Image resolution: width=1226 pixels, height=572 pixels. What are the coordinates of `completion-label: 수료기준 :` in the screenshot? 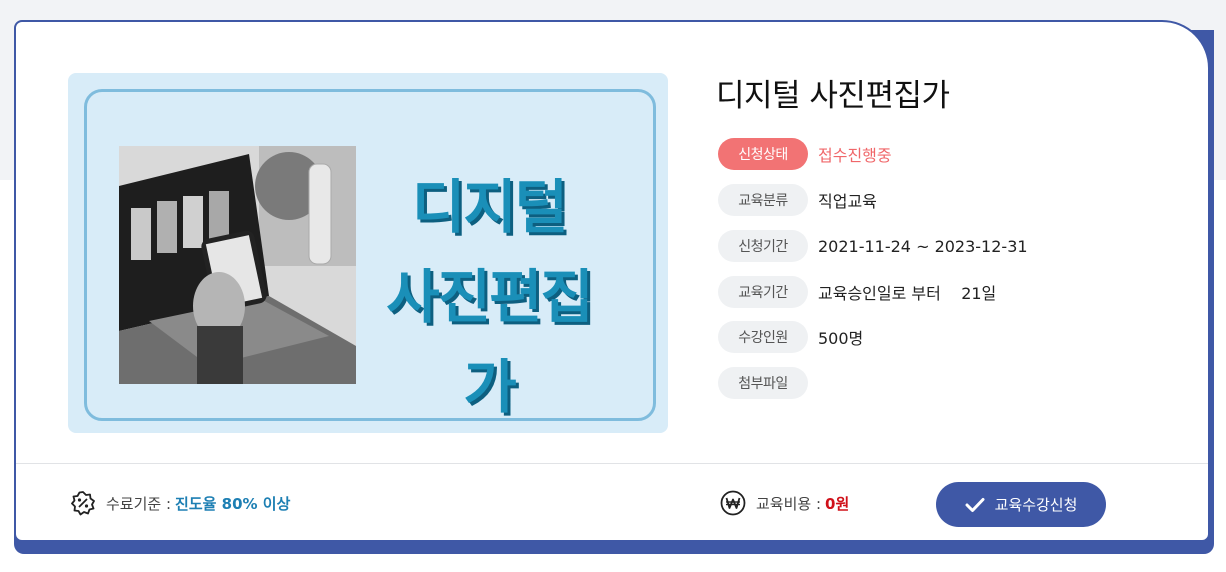 It's located at (139, 503).